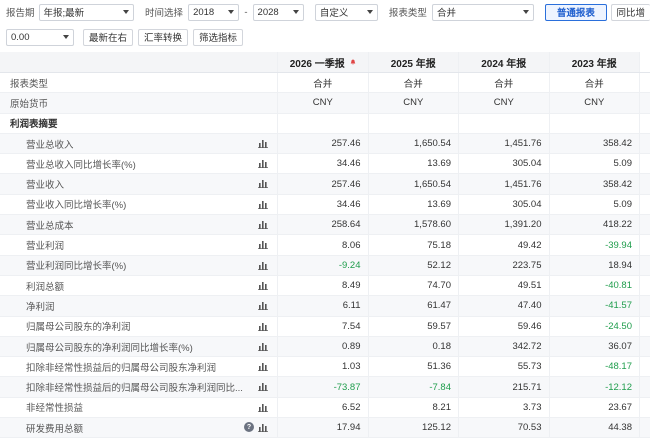 This screenshot has width=650, height=438. What do you see at coordinates (323, 306) in the screenshot?
I see `value-cell: 6.11` at bounding box center [323, 306].